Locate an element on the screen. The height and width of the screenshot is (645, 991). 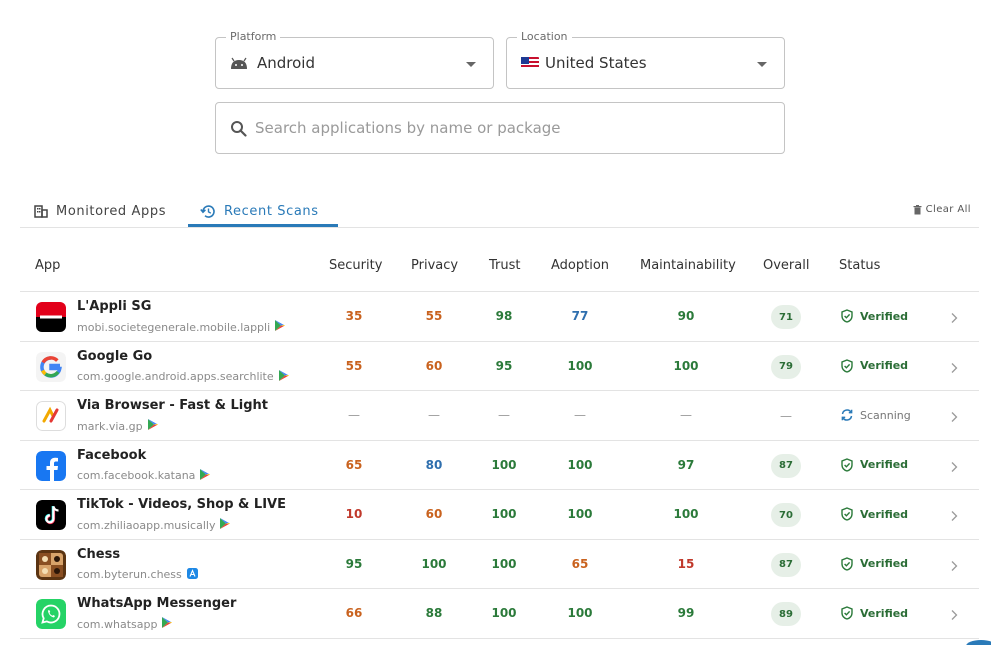
app-name: Via Browser - Fast & Light is located at coordinates (173, 405).